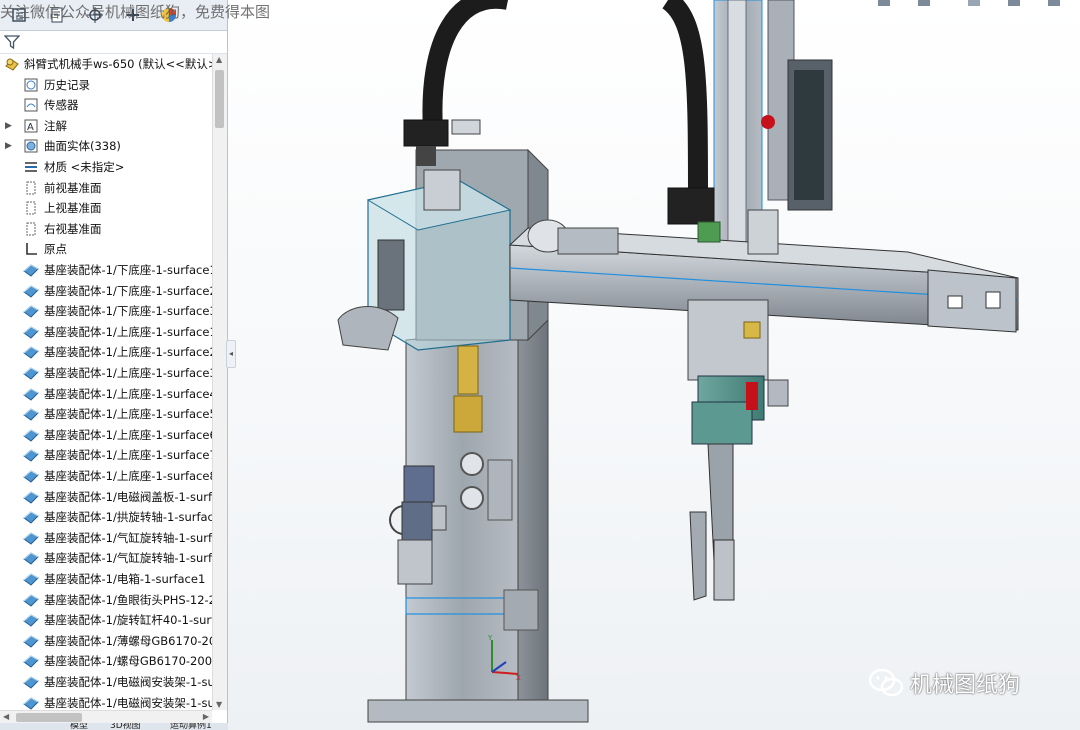  What do you see at coordinates (12, 64) in the screenshot?
I see `assembly-icon` at bounding box center [12, 64].